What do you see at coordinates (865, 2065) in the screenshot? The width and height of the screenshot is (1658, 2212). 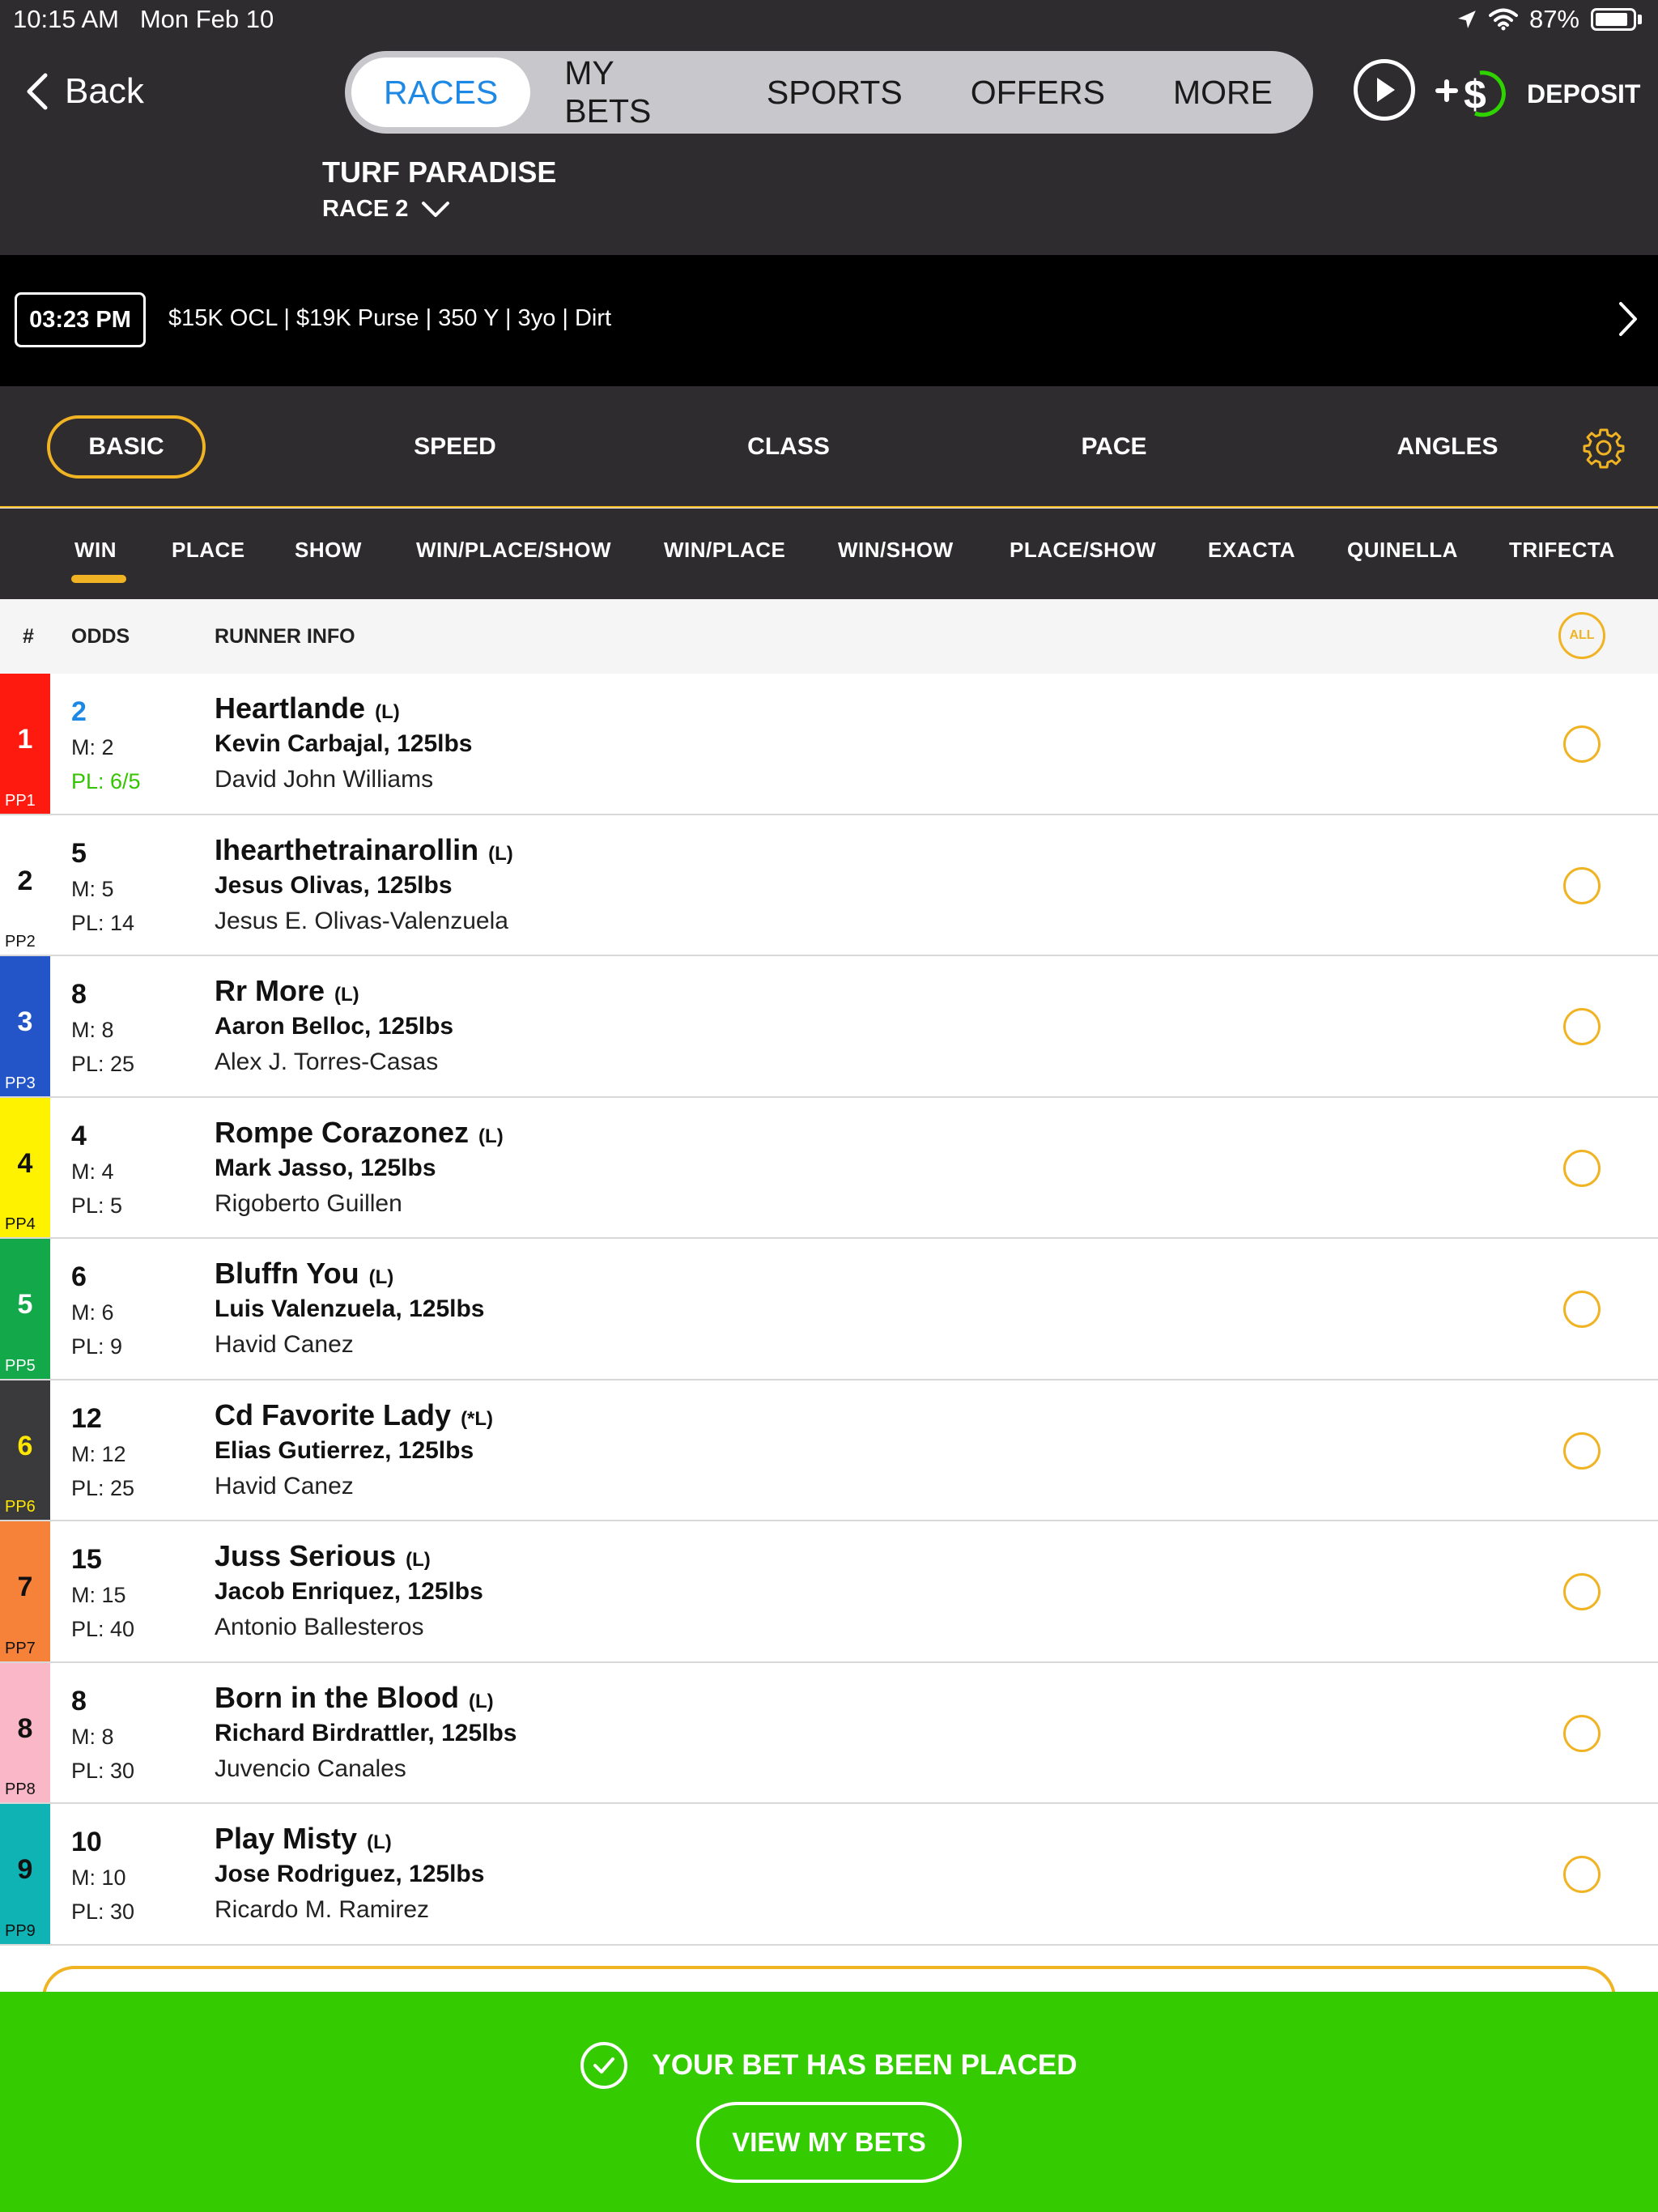 I see `toast-text: YOUR BET HAS BEEN PLACED` at bounding box center [865, 2065].